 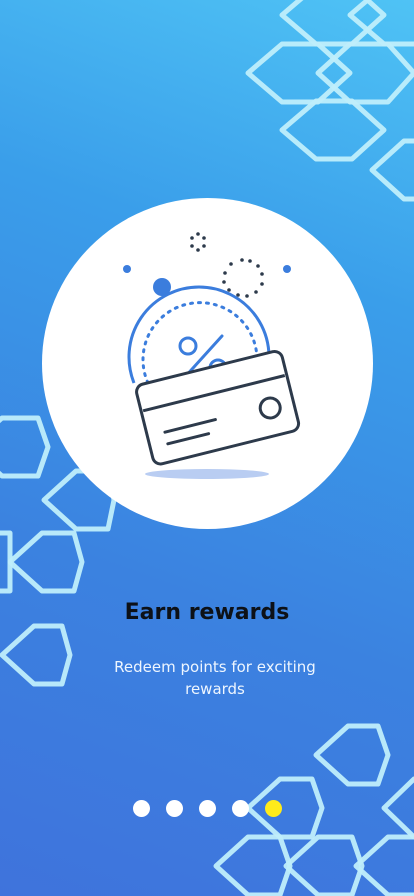 What do you see at coordinates (215, 678) in the screenshot?
I see `onboarding-subtitle: Redeem points for exciting rewards` at bounding box center [215, 678].